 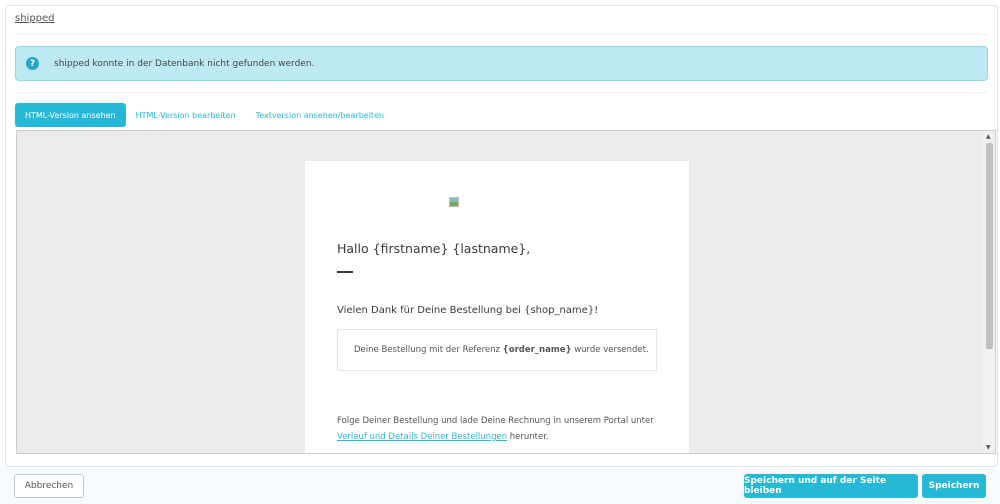 What do you see at coordinates (320, 115) in the screenshot?
I see `tab-text-edit: Textversion ansehen/bearbeiten` at bounding box center [320, 115].